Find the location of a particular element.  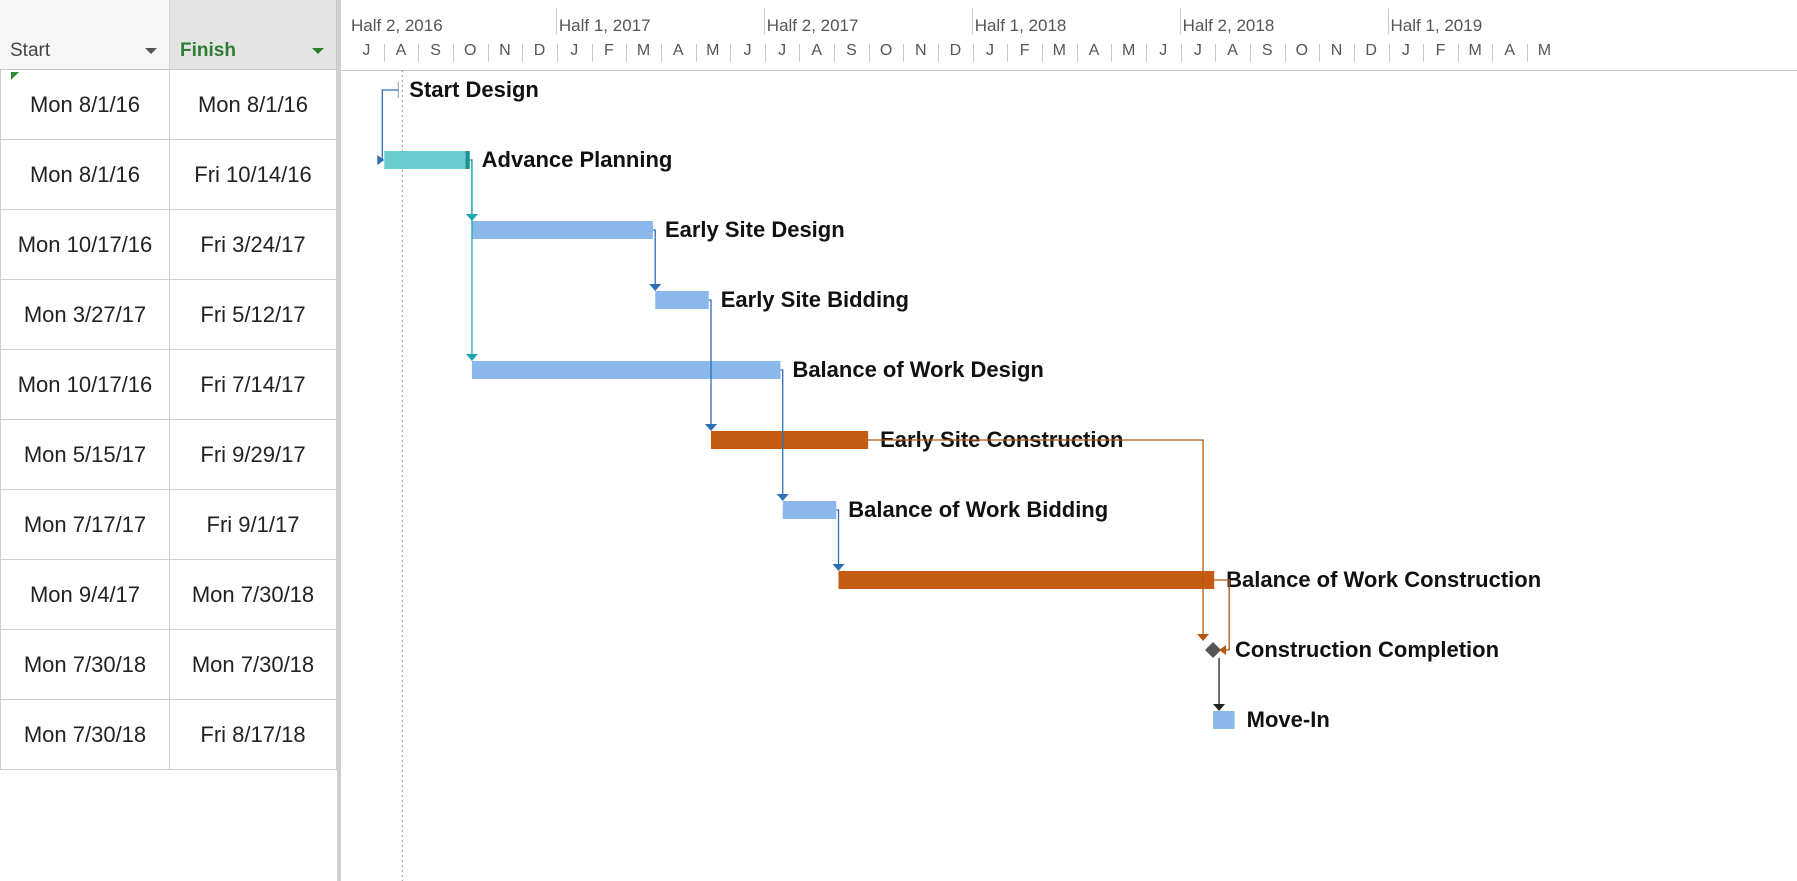

table-row: Mon 8/1/16 Fri 10/14/16 is located at coordinates (168, 175).